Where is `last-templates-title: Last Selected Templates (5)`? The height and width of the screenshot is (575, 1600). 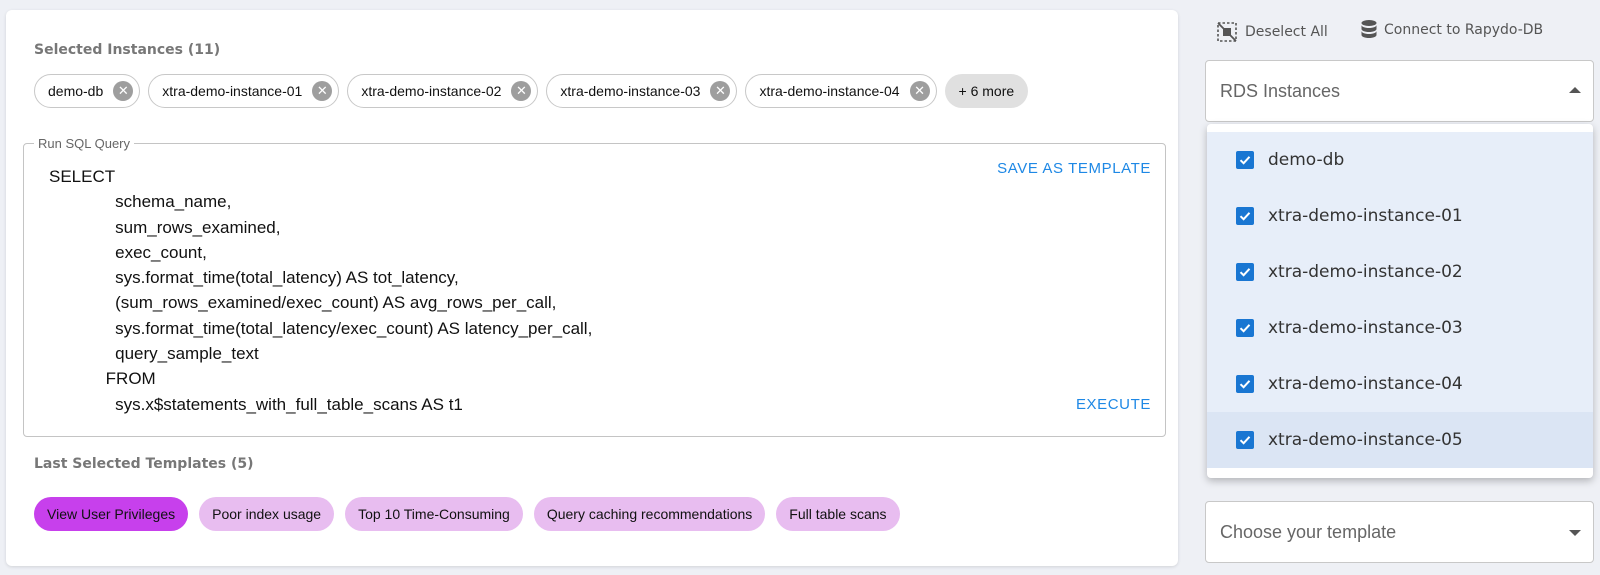 last-templates-title: Last Selected Templates (5) is located at coordinates (144, 464).